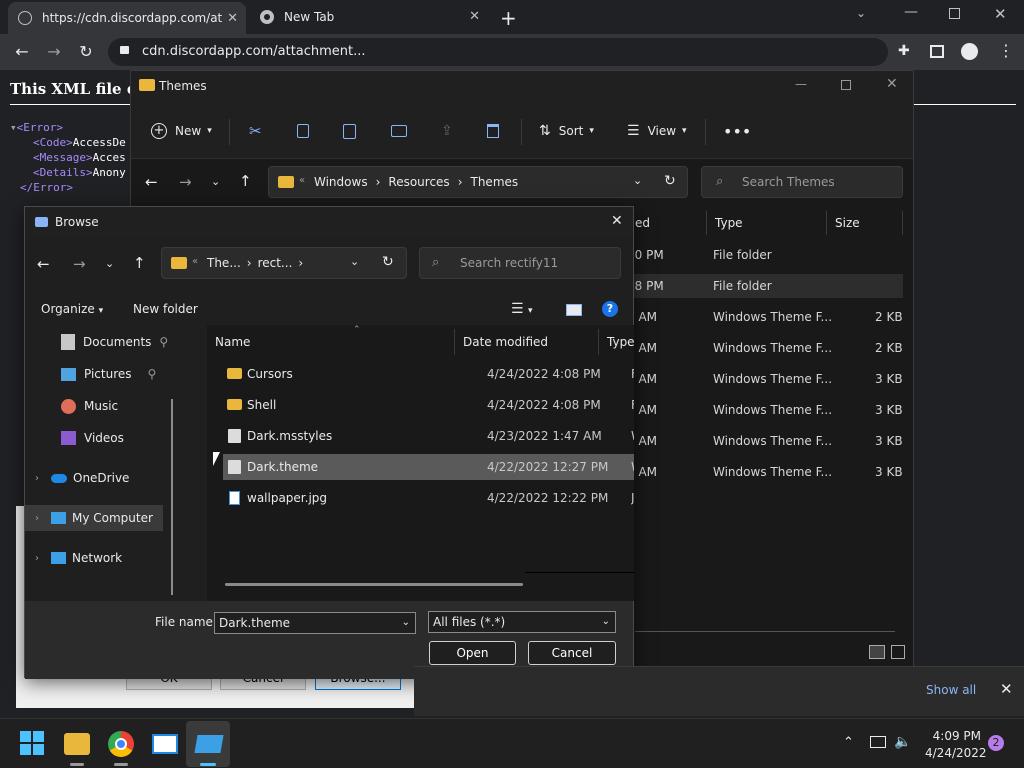  Describe the element at coordinates (399, 131) in the screenshot. I see `rename-icon` at that location.